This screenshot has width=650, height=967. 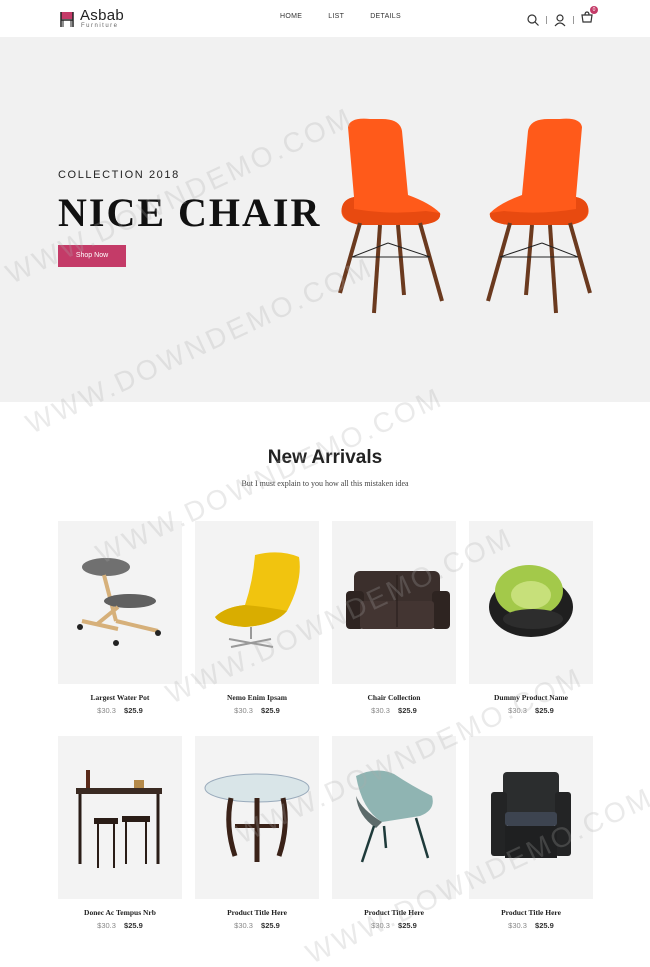 I want to click on header-icons: 0, so click(x=562, y=17).